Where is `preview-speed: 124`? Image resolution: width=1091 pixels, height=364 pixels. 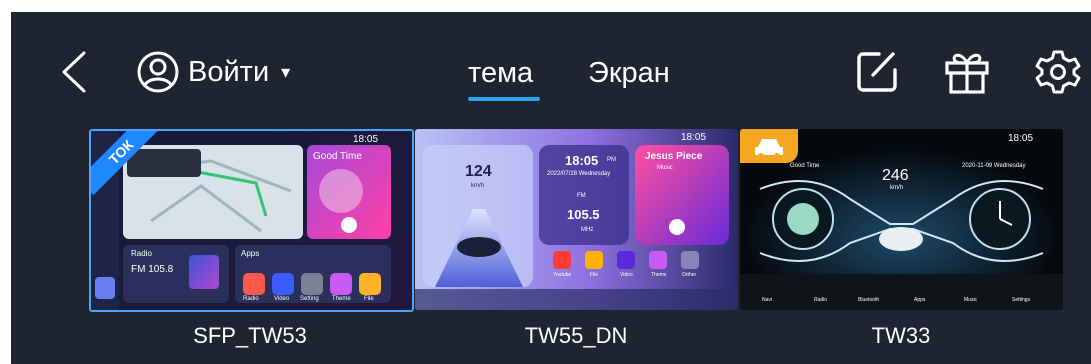
preview-speed: 124 is located at coordinates (478, 171).